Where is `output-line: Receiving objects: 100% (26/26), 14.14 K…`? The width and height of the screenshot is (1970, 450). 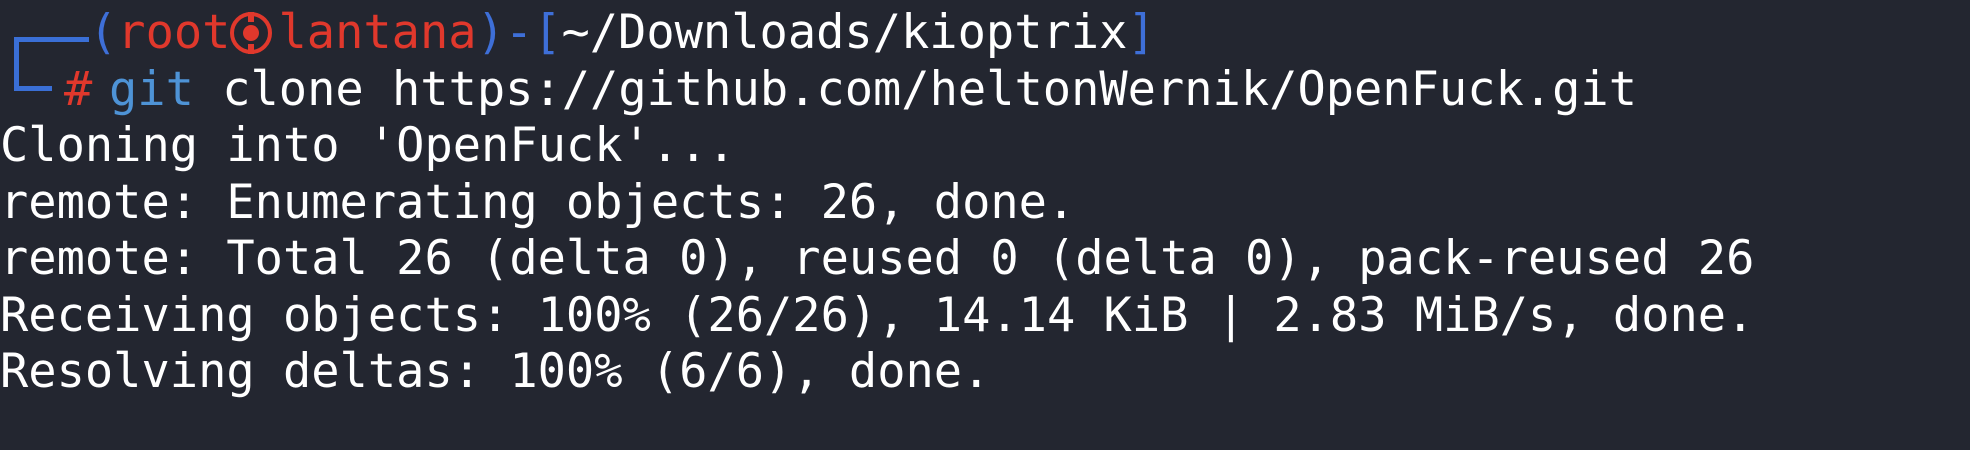
output-line: Receiving objects: 100% (26/26), 14.14 K… is located at coordinates (877, 315).